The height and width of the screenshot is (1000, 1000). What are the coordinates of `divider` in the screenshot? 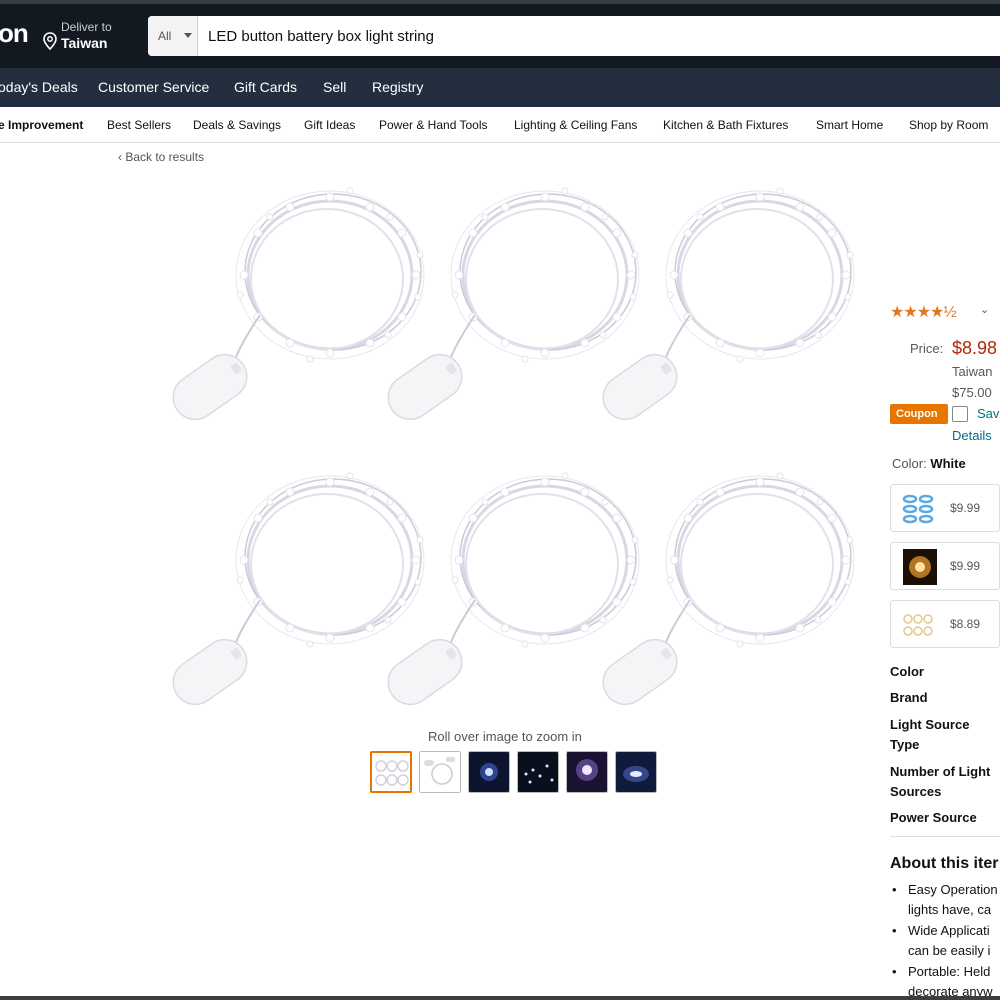 It's located at (945, 836).